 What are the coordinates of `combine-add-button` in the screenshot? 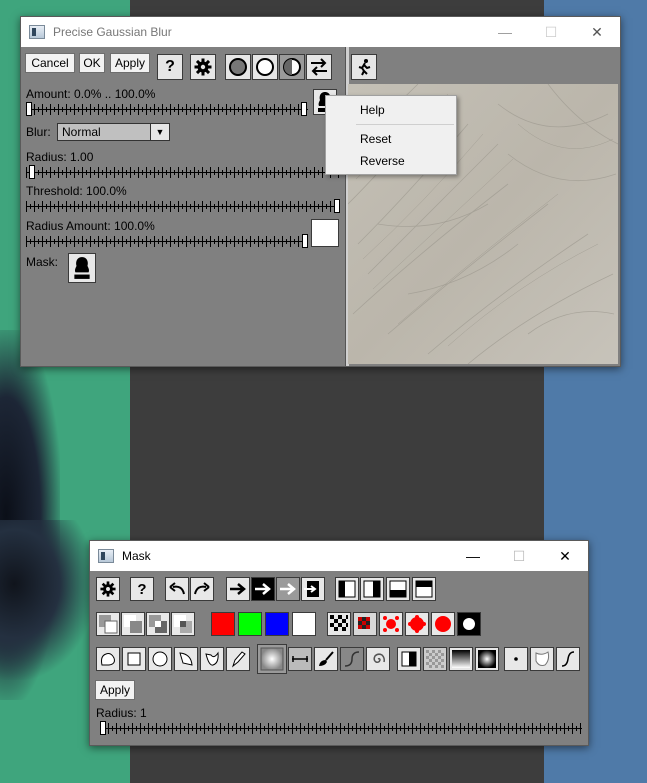 It's located at (133, 624).